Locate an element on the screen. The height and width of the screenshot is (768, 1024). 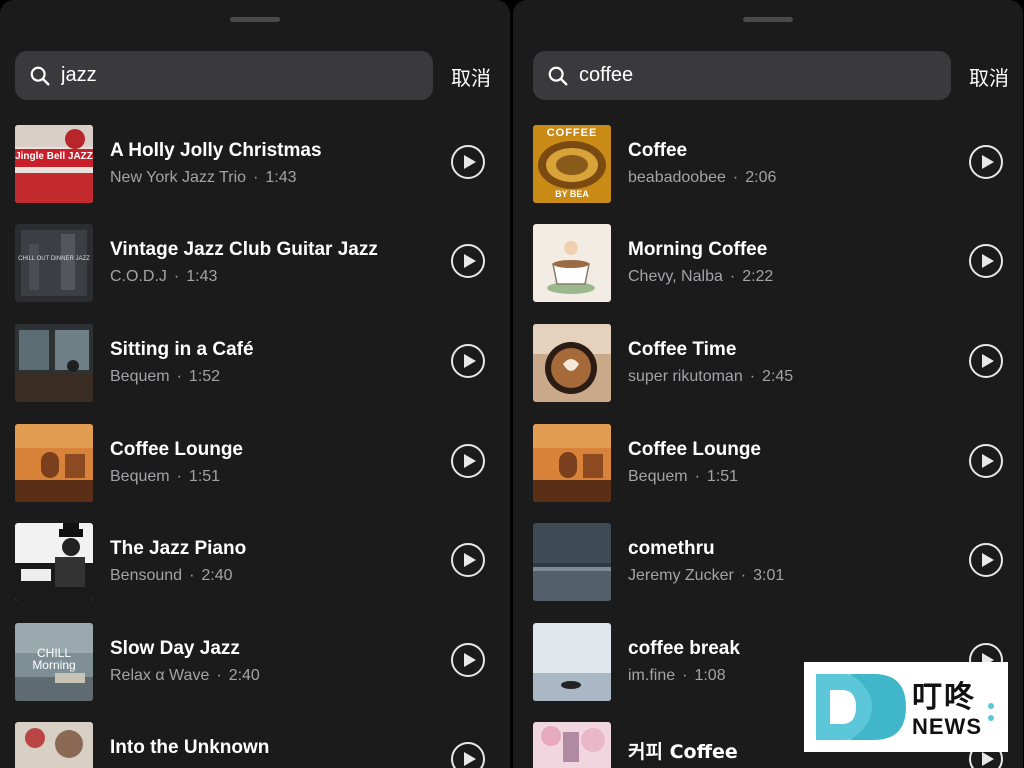
track-title: The Jazz Piano is located at coordinates (178, 548).